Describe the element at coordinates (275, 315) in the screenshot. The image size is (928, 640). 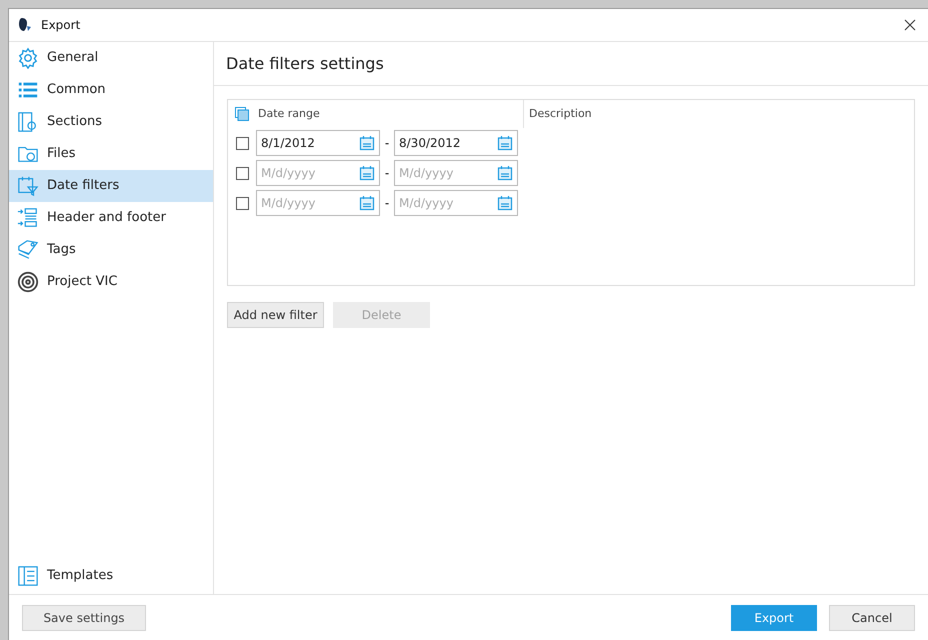
I see `action-button: Add new filter` at that location.